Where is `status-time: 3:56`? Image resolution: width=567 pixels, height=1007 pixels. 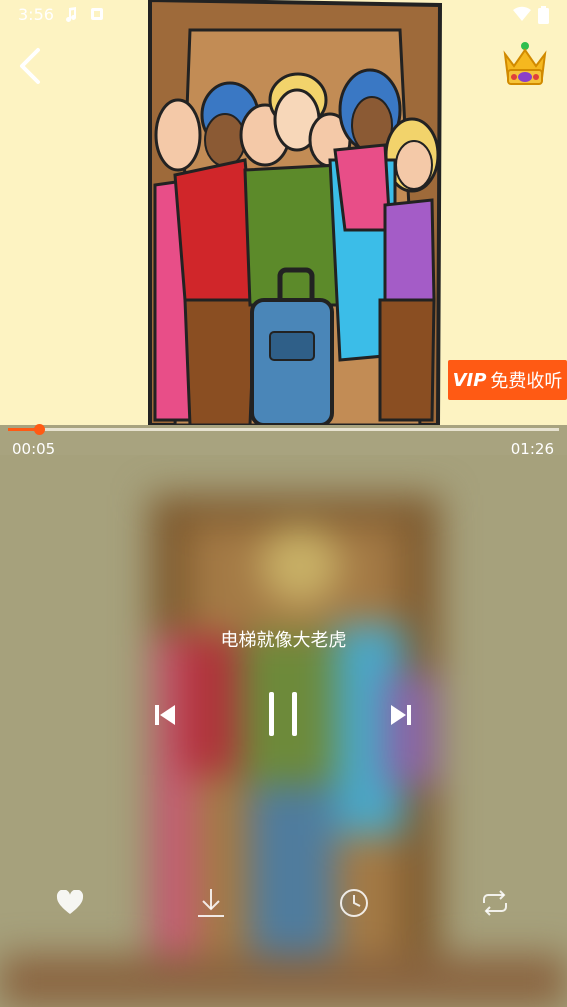 status-time: 3:56 is located at coordinates (36, 14).